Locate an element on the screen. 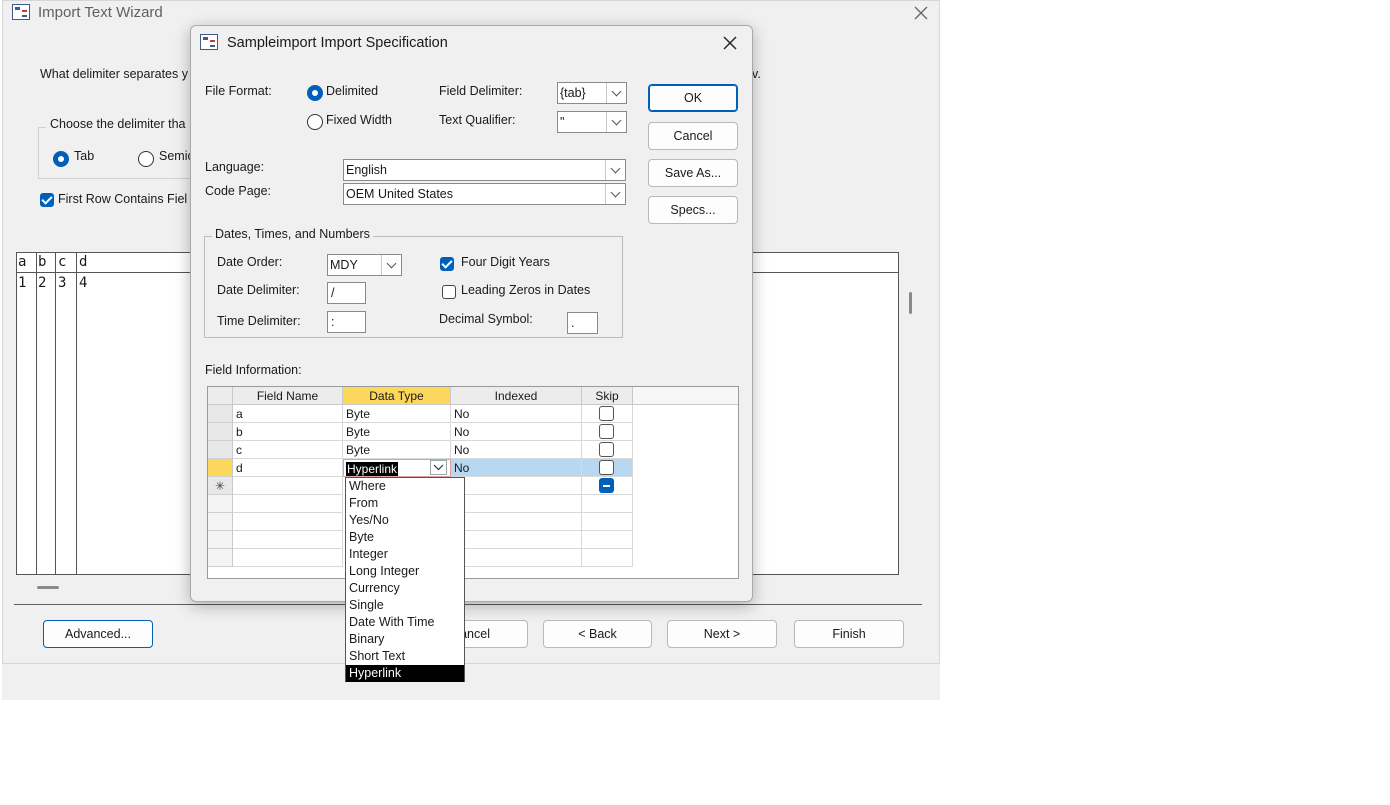 The width and height of the screenshot is (1390, 805). four-digit-years-label: Four Digit Years is located at coordinates (505, 262).